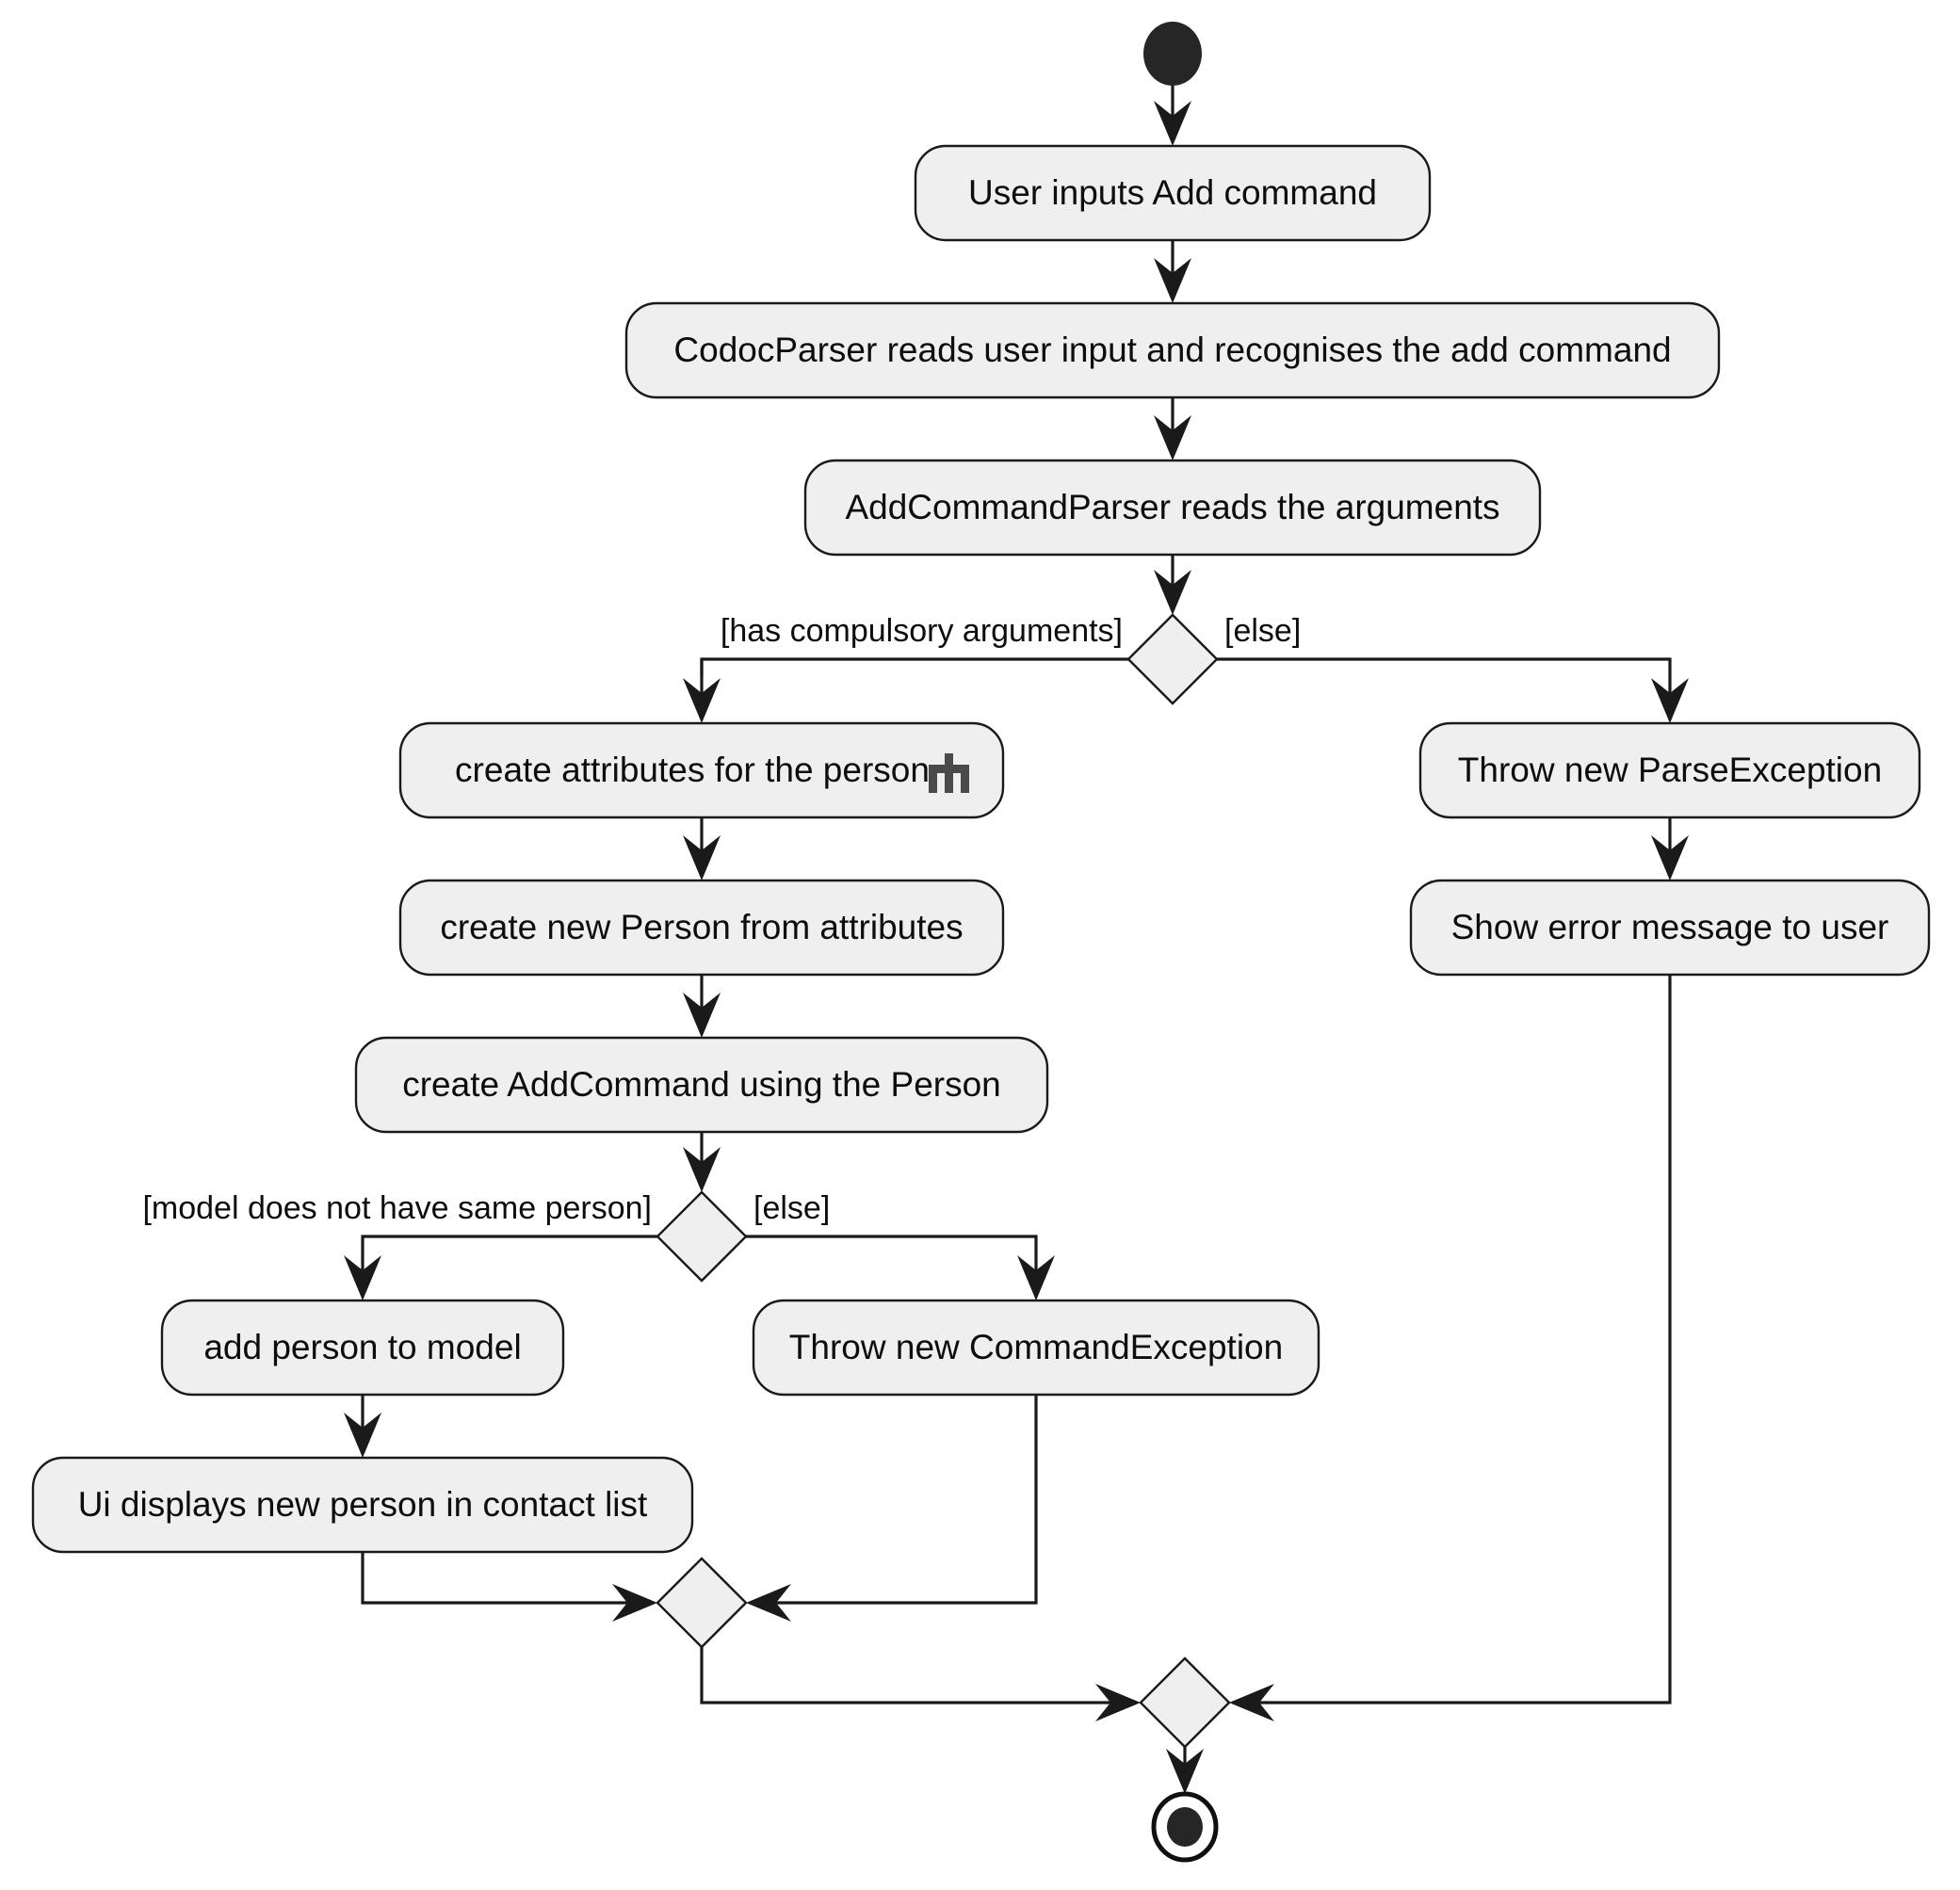 The height and width of the screenshot is (1890, 1960). I want to click on flow-n2-to-n3, so click(1172, 429).